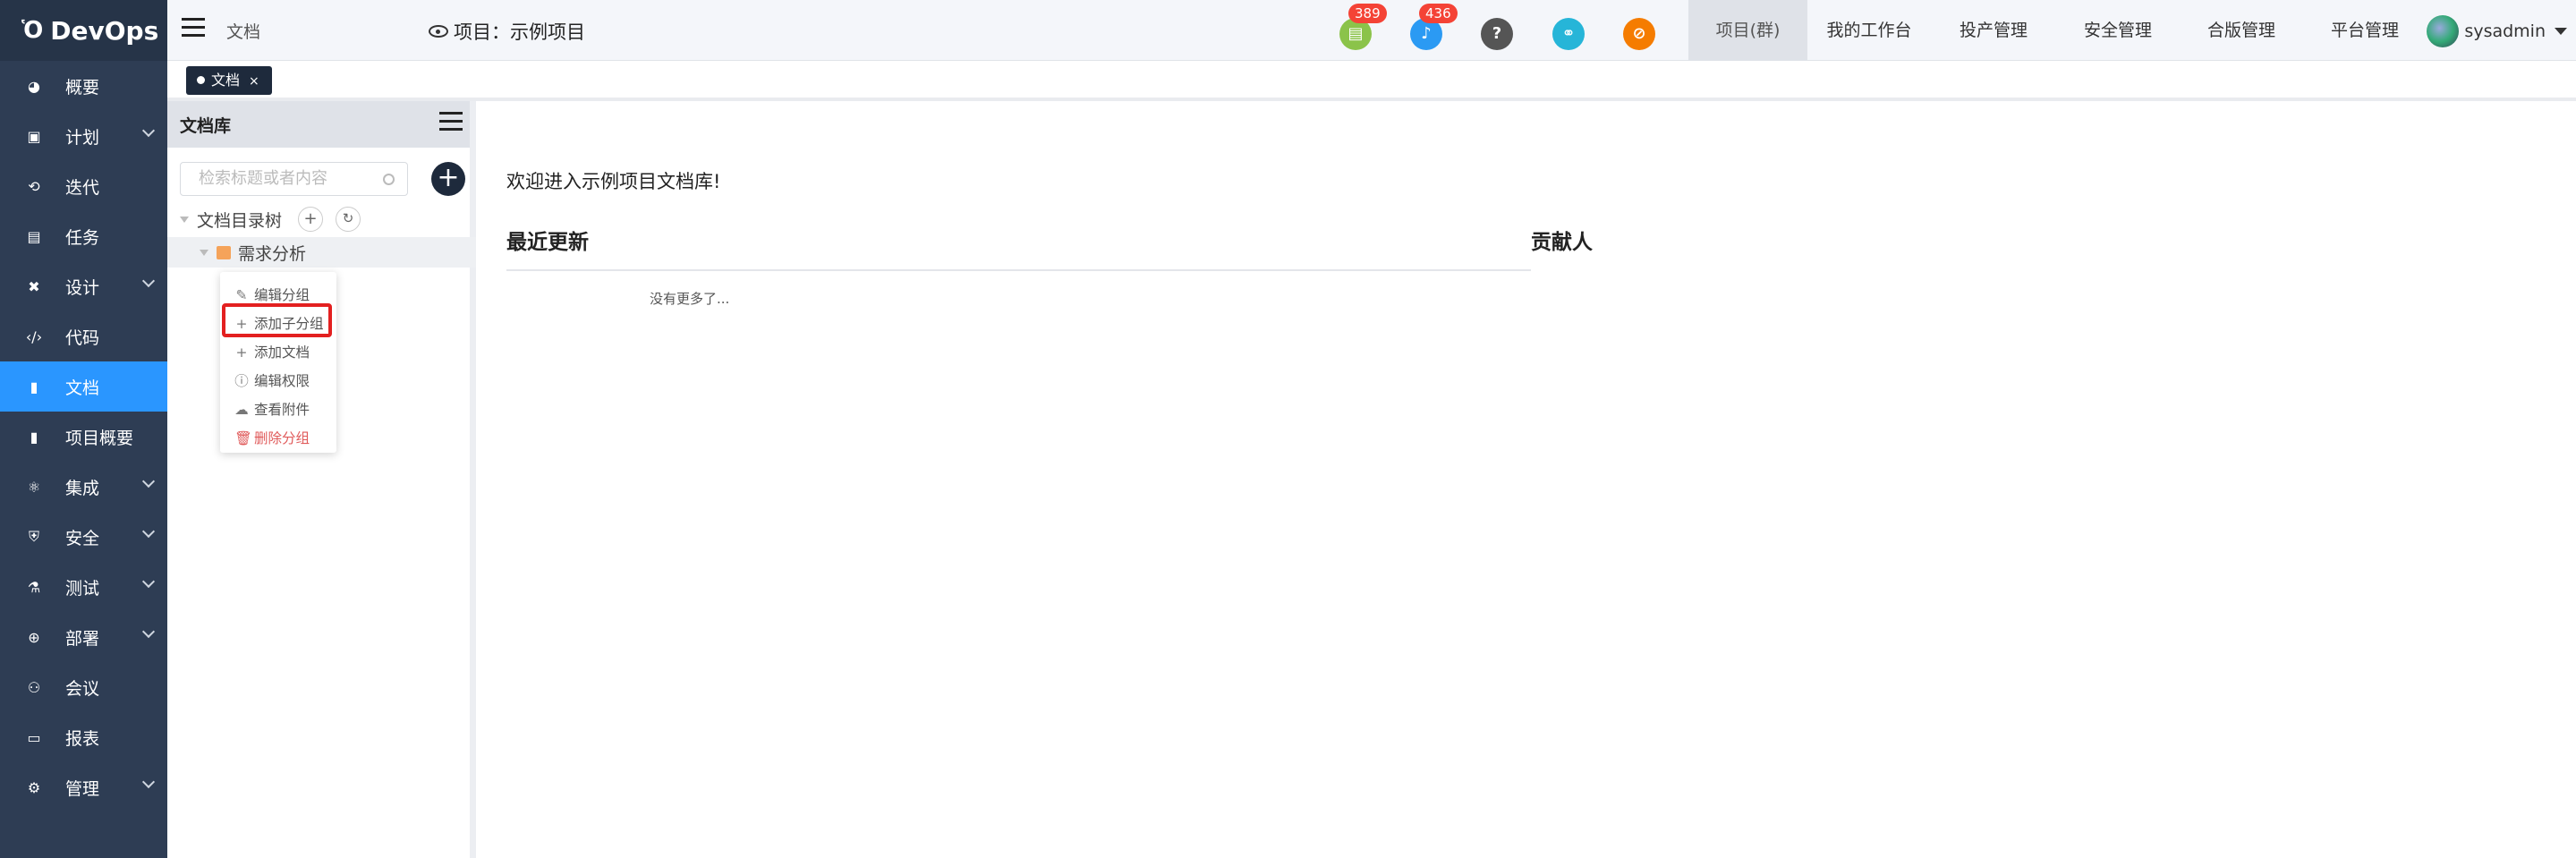  Describe the element at coordinates (83, 637) in the screenshot. I see `sidebar-item: ⊕ 部署` at that location.